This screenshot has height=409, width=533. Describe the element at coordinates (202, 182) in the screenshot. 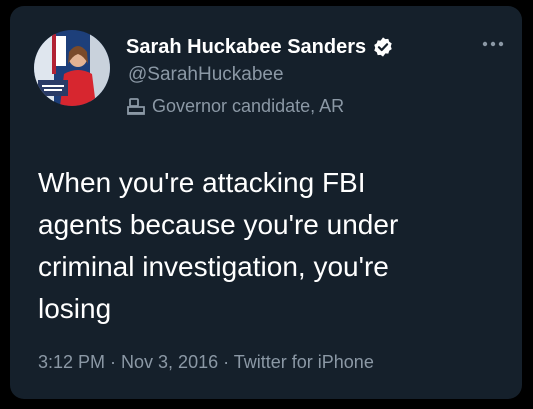

I see `tweet-line: When you're attacking FBI` at that location.